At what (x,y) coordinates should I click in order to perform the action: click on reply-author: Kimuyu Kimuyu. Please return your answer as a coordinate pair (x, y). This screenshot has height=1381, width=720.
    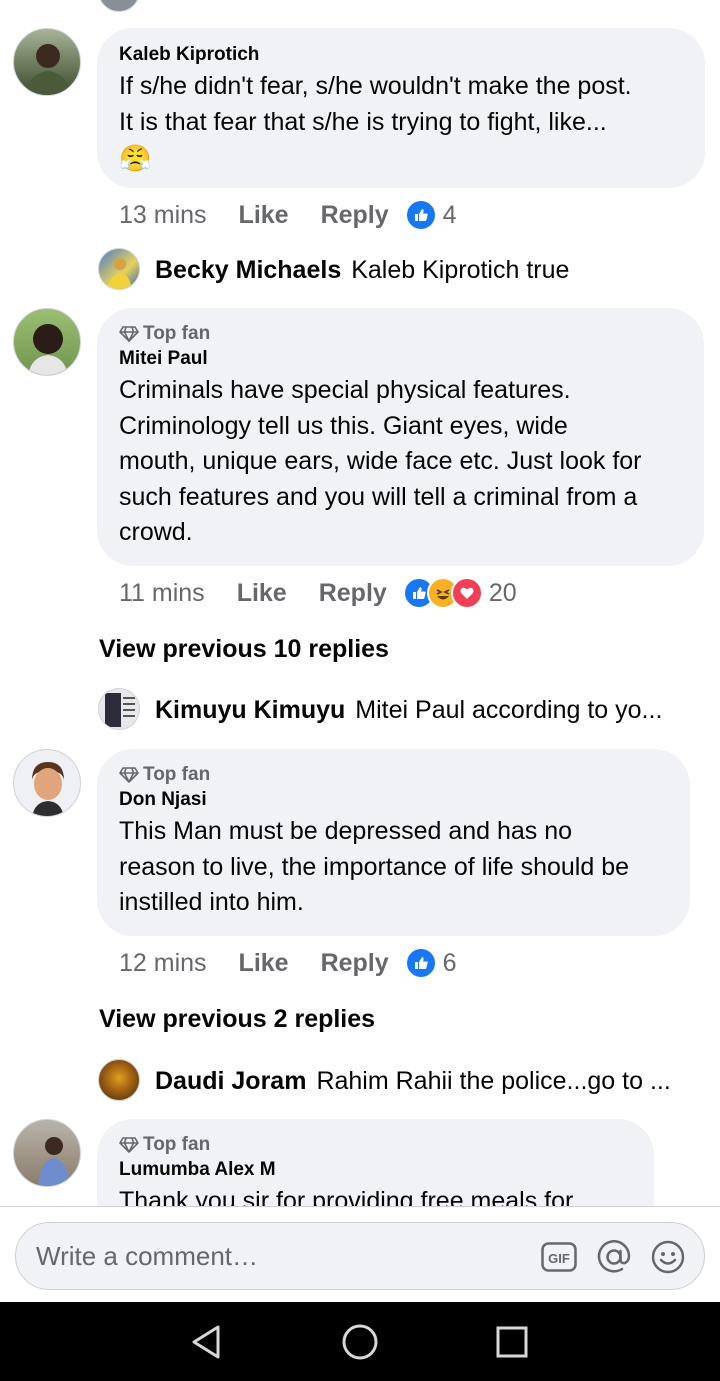
    Looking at the image, I should click on (250, 710).